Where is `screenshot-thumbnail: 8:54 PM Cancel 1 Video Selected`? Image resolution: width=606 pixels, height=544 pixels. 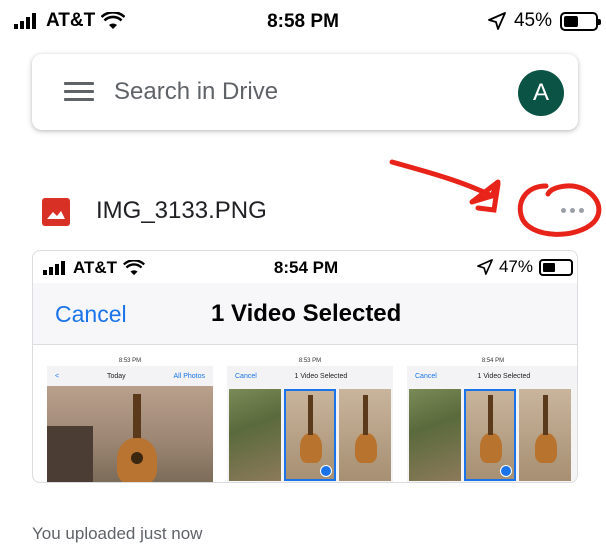
screenshot-thumbnail: 8:54 PM Cancel 1 Video Selected is located at coordinates (492, 419).